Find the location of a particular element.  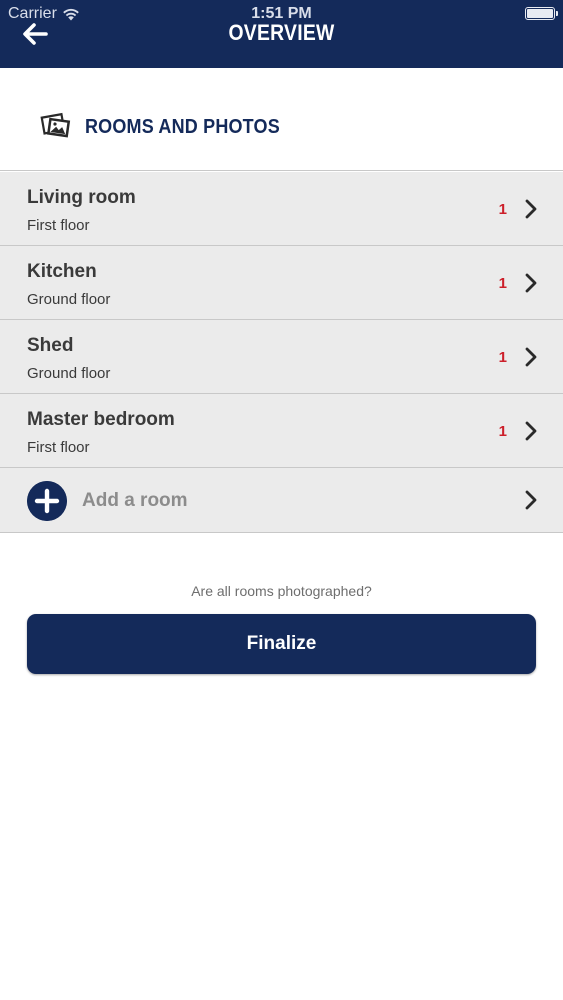

room-name: Shed is located at coordinates (50, 345).